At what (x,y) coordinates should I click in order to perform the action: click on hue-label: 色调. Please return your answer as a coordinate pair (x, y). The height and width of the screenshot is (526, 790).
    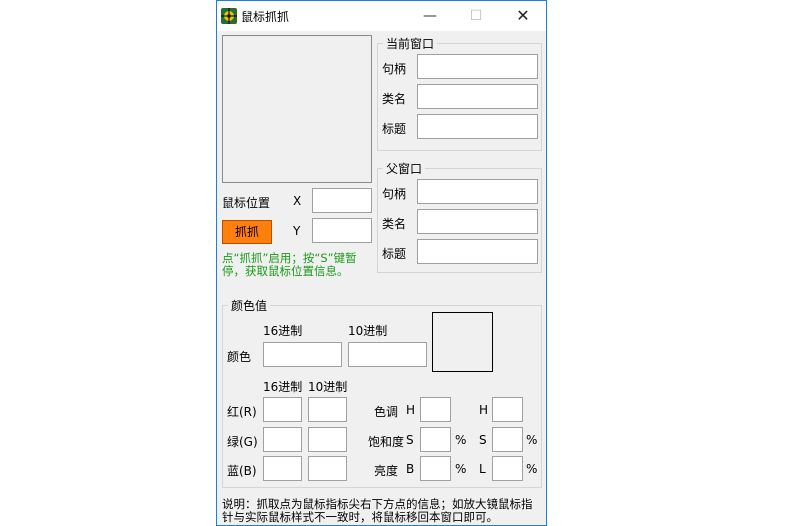
    Looking at the image, I should click on (386, 412).